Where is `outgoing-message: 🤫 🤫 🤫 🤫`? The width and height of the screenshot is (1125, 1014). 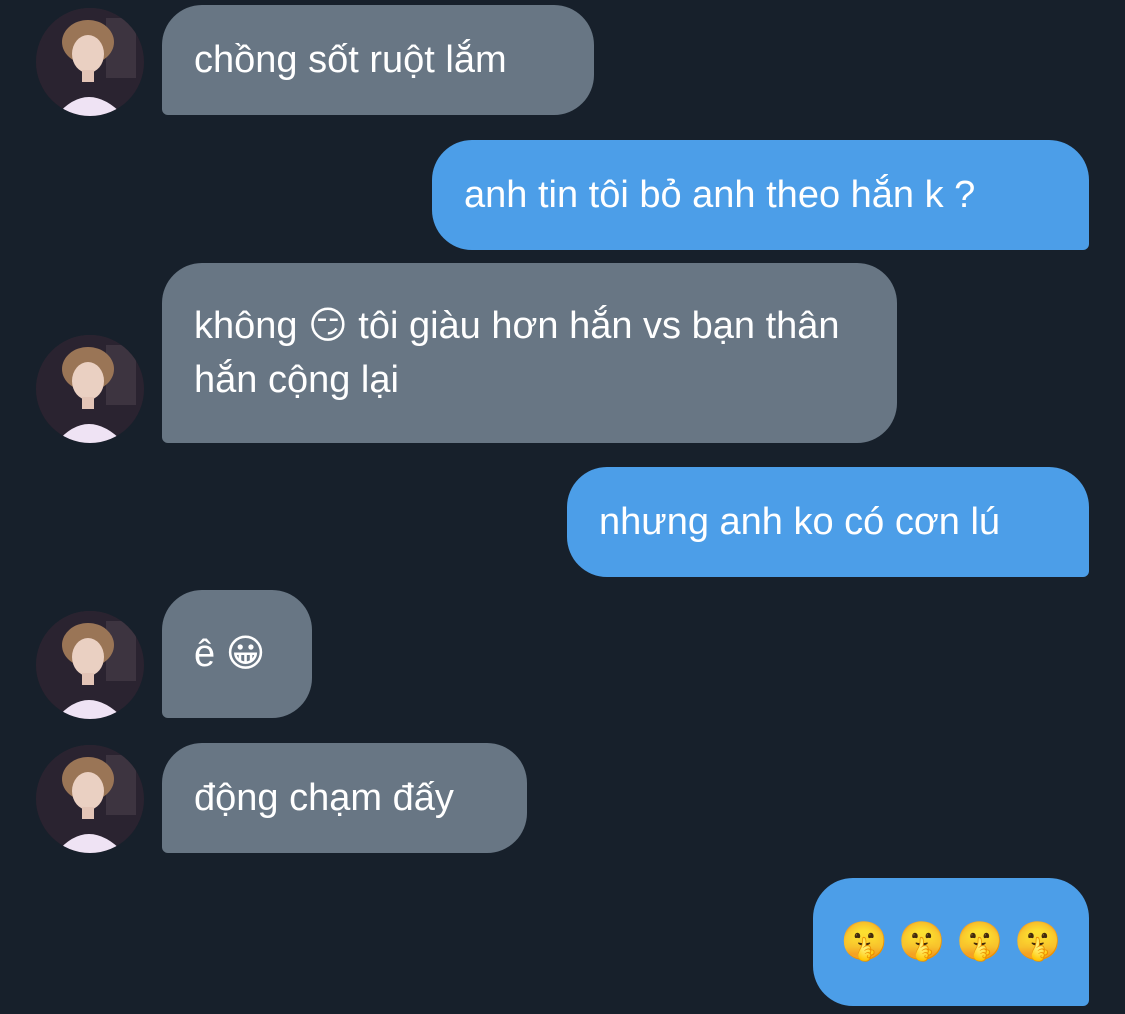 outgoing-message: 🤫 🤫 🤫 🤫 is located at coordinates (951, 942).